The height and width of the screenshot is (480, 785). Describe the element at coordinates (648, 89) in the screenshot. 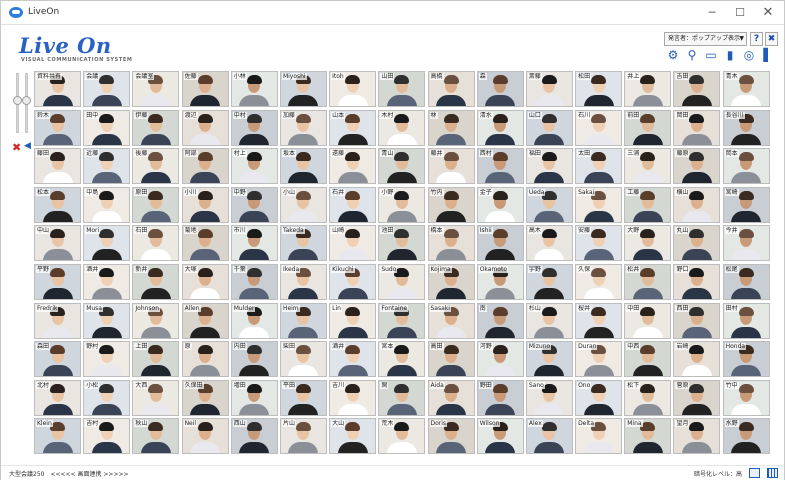

I see `participant-video-tile: 井上` at that location.